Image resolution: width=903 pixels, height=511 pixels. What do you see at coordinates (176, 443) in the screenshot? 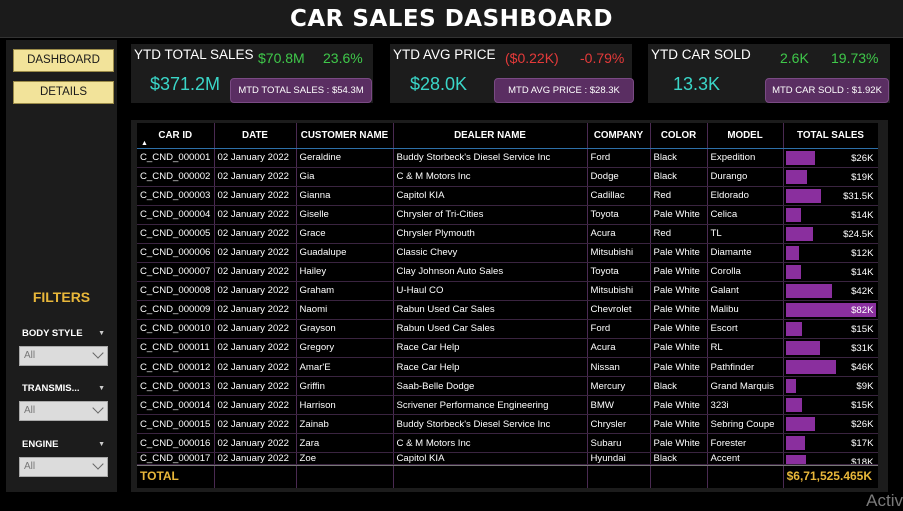
I see `car-id-cell: C_CND_000016` at bounding box center [176, 443].